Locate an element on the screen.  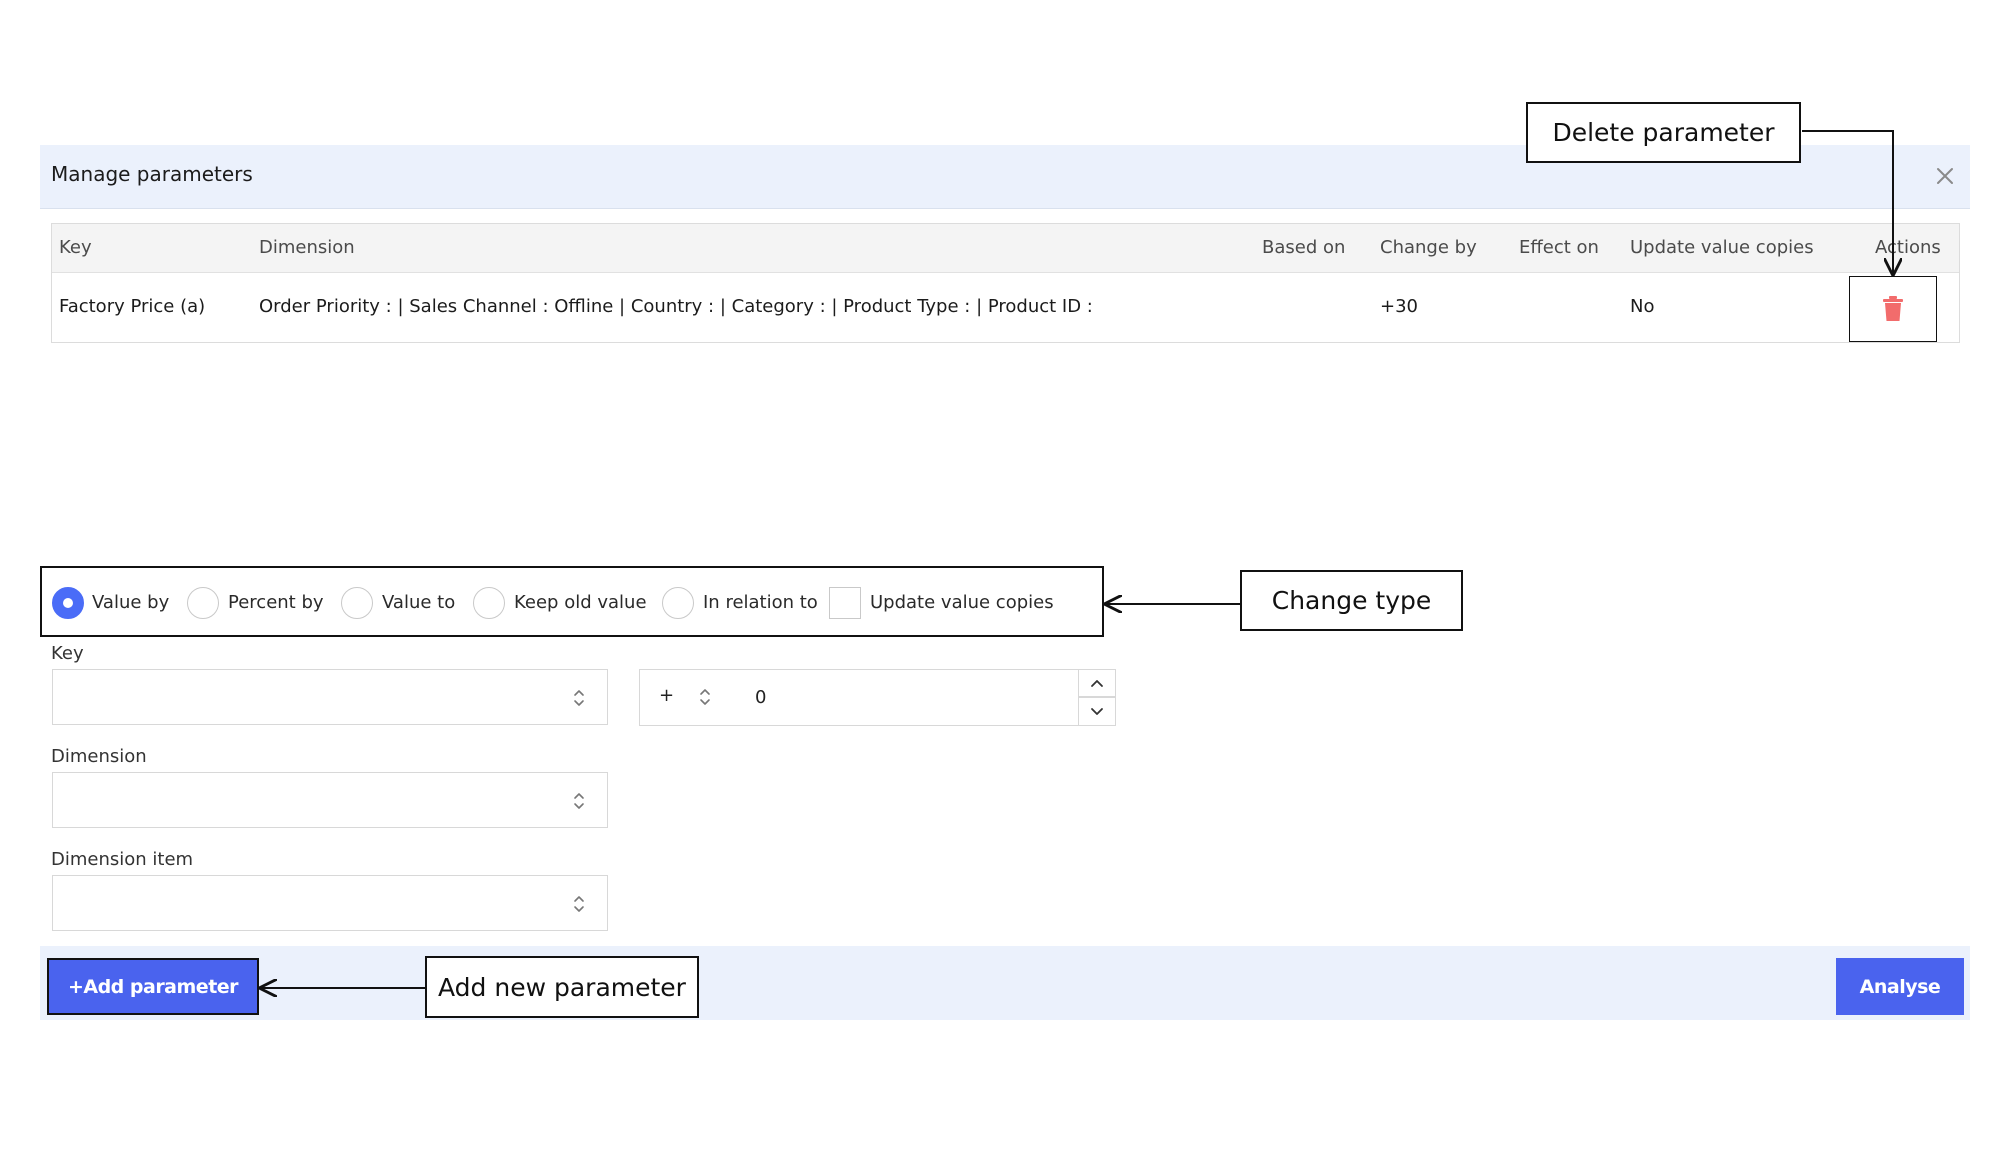
radio-label-value-to: Value to is located at coordinates (419, 602).